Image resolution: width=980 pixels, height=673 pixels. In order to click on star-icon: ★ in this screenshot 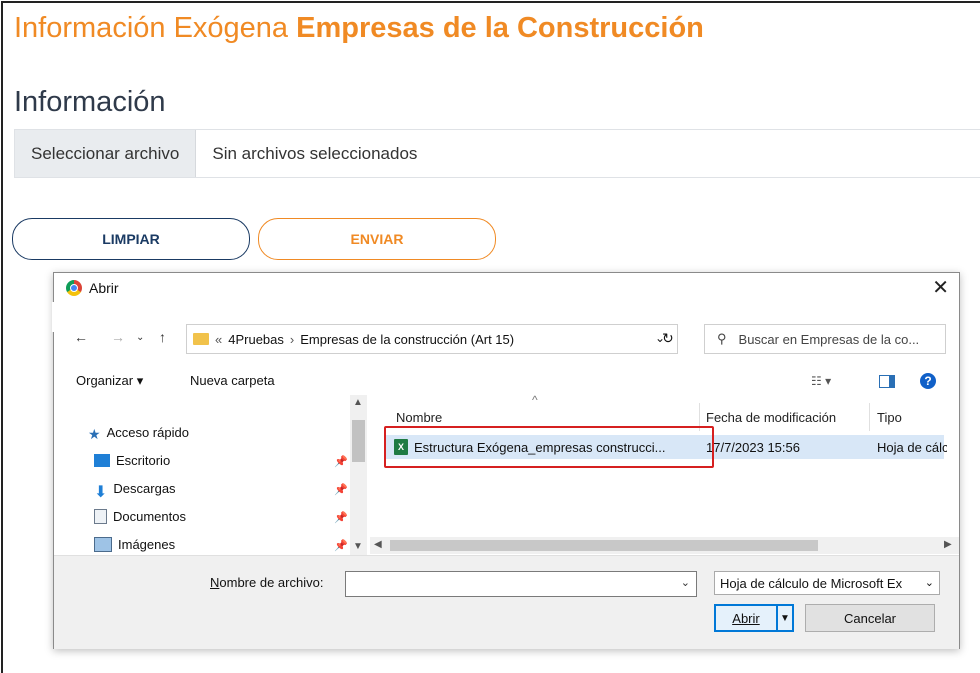, I will do `click(94, 434)`.